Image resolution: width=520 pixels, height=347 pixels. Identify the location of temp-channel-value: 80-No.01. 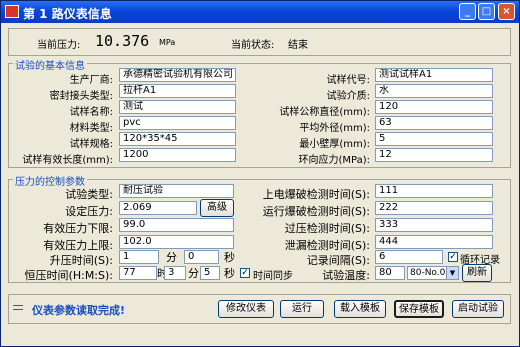
(431, 273).